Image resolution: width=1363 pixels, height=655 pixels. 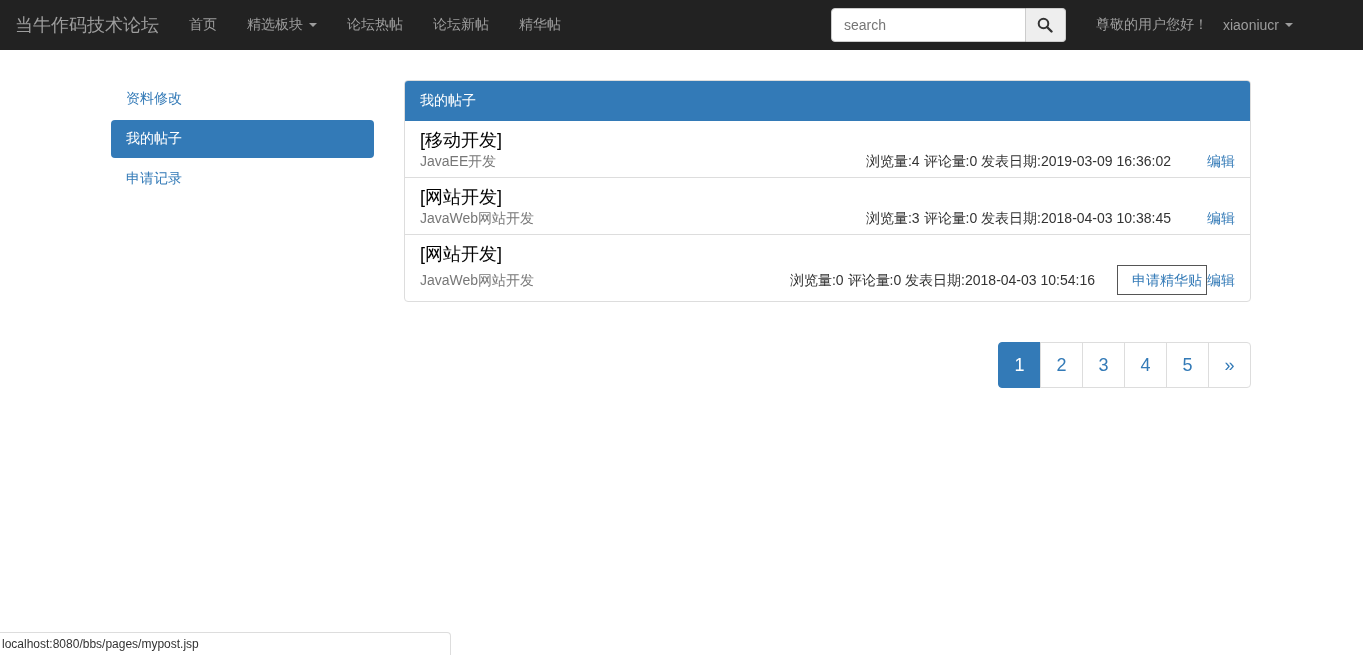 I want to click on sidebar-item: 申请记录, so click(x=242, y=179).